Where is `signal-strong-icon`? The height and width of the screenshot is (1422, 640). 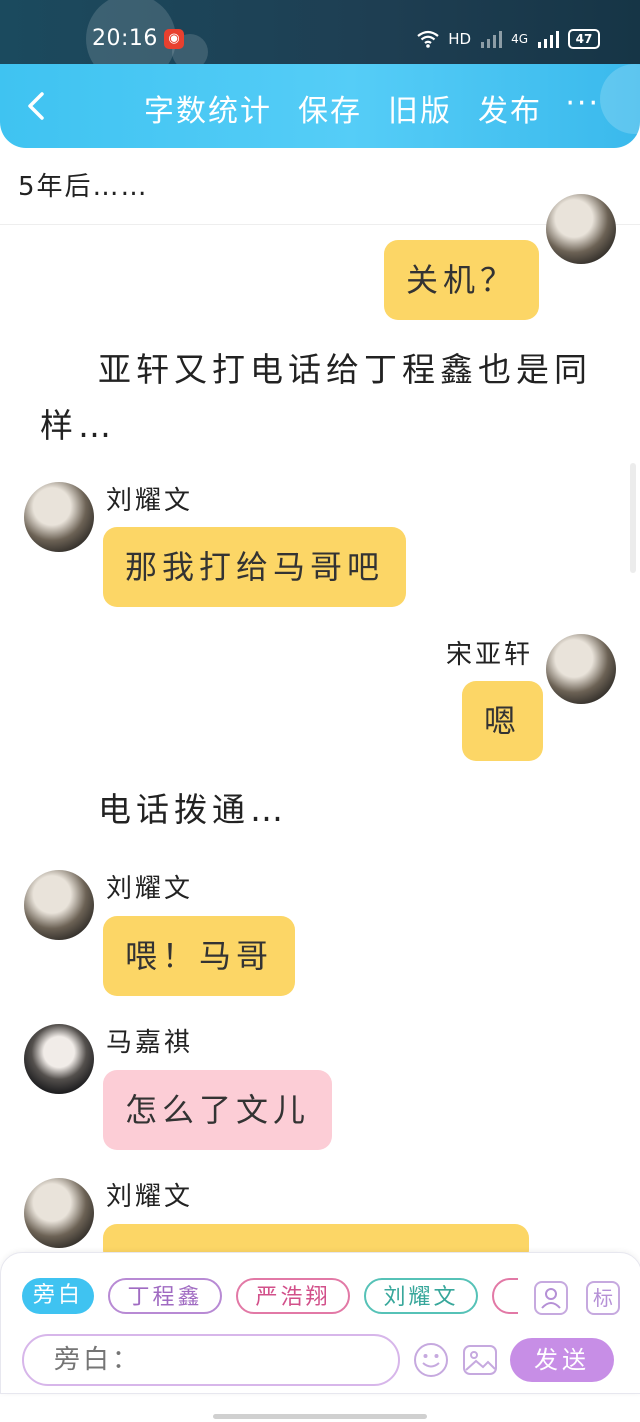 signal-strong-icon is located at coordinates (548, 39).